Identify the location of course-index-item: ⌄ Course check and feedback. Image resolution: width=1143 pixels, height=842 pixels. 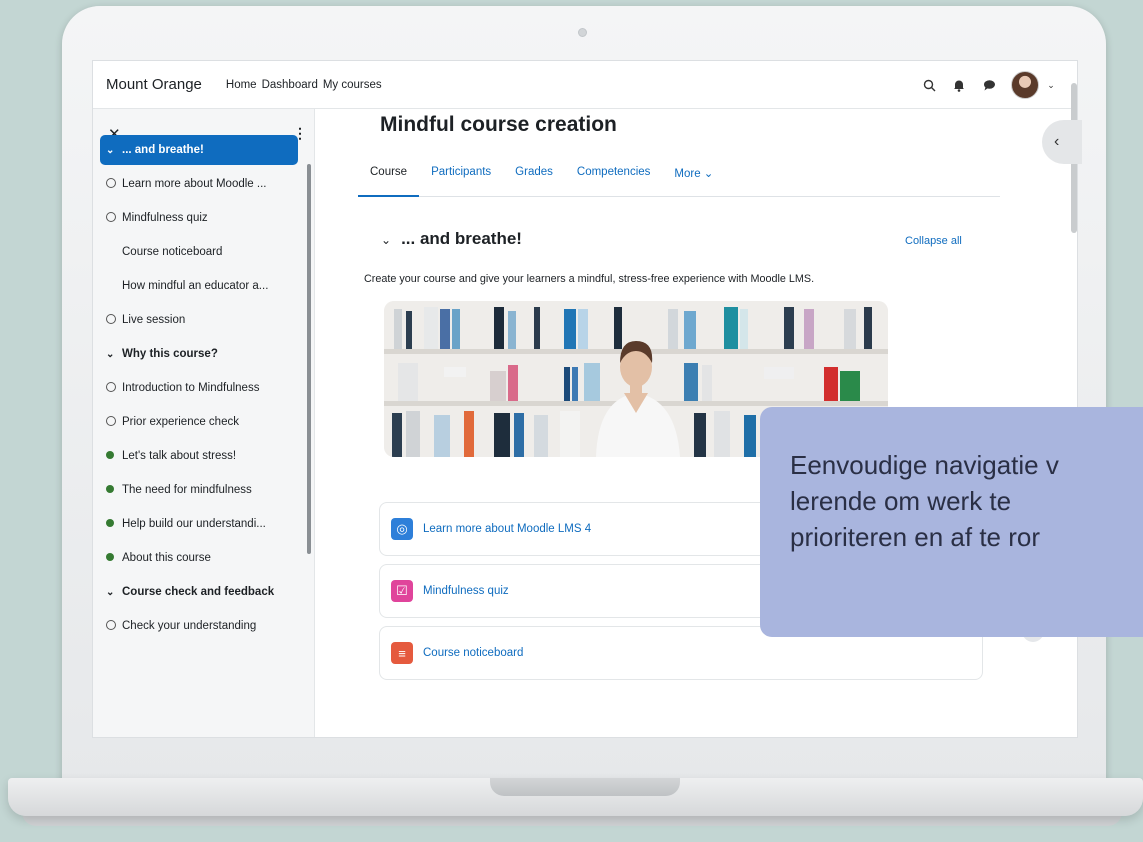
(199, 592).